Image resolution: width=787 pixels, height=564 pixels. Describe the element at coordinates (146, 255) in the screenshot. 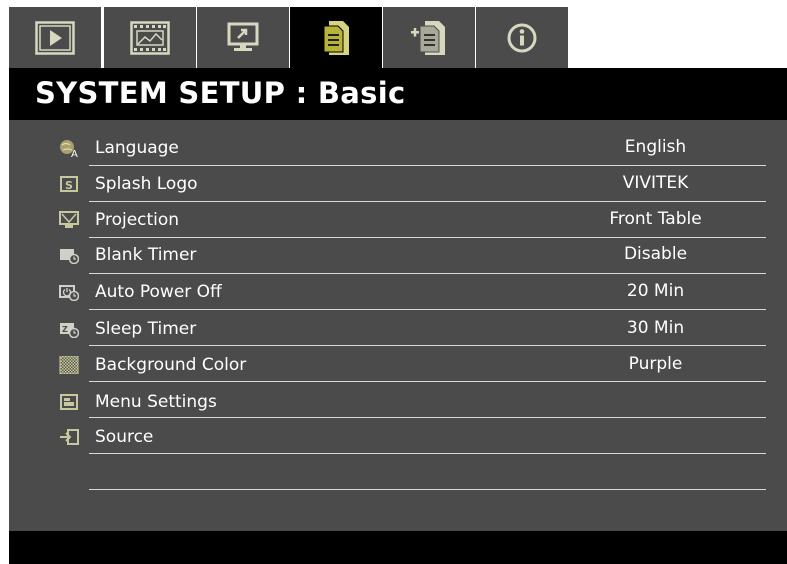

I see `menu-label: Blank Timer` at that location.